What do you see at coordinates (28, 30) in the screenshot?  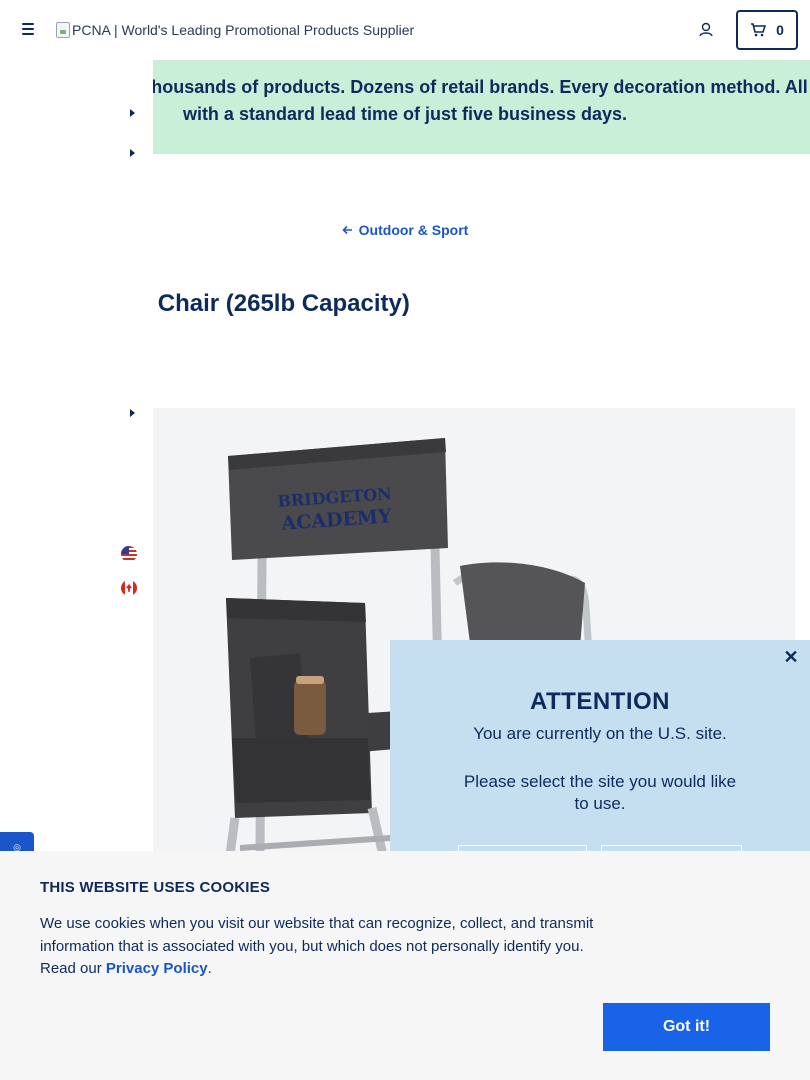 I see `hamburger-menu-icon` at bounding box center [28, 30].